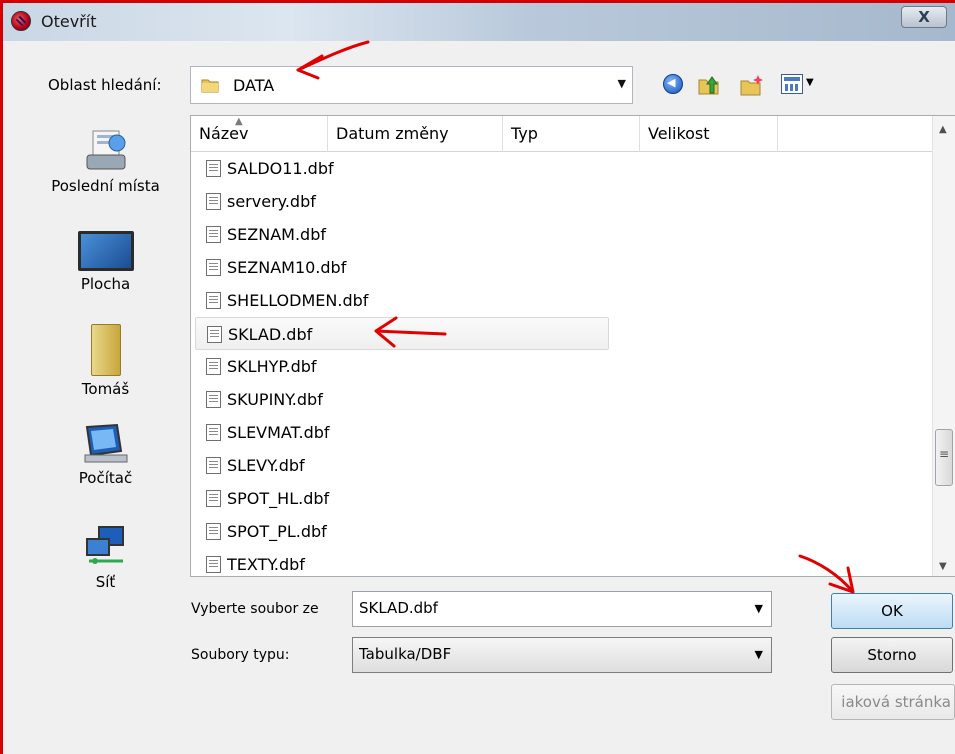  Describe the element at coordinates (280, 168) in the screenshot. I see `file-name: SALDO11.dbf` at that location.